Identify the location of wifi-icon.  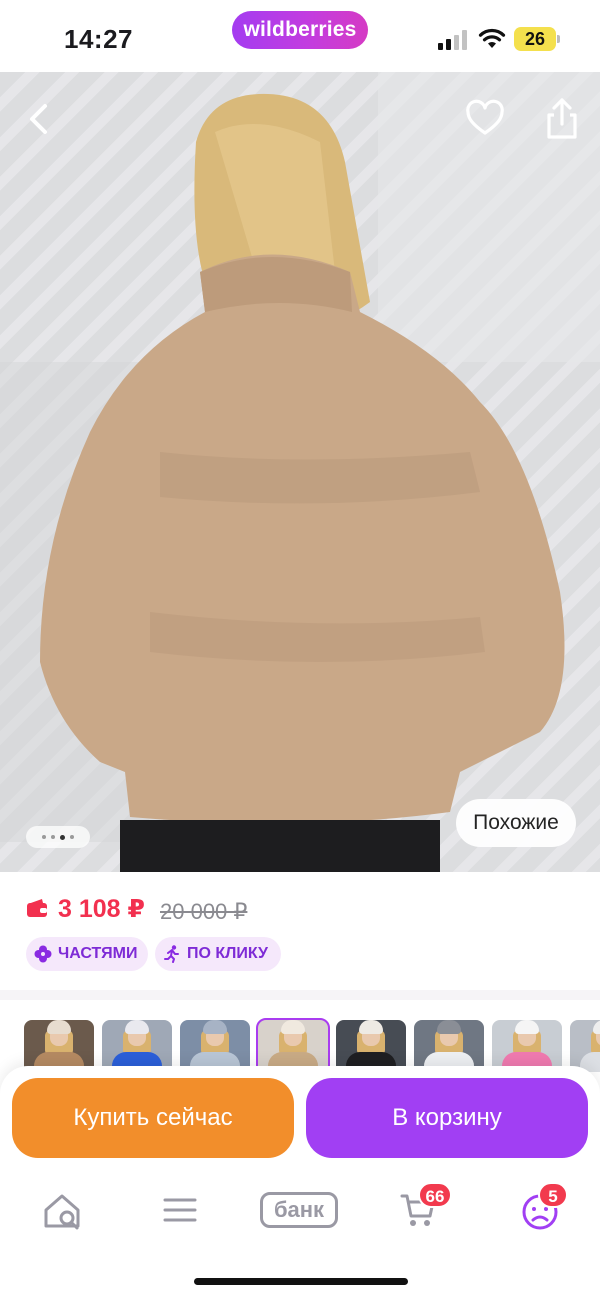
(492, 38).